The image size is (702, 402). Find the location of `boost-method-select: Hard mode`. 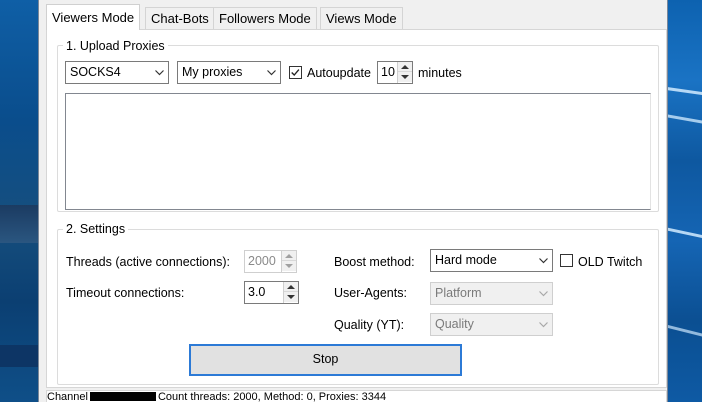

boost-method-select: Hard mode is located at coordinates (491, 260).